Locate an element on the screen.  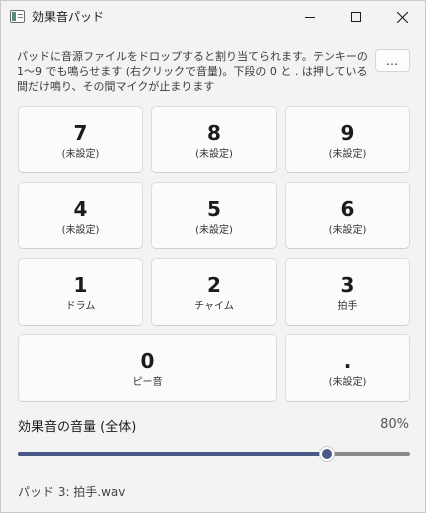
maximize-button is located at coordinates (356, 17).